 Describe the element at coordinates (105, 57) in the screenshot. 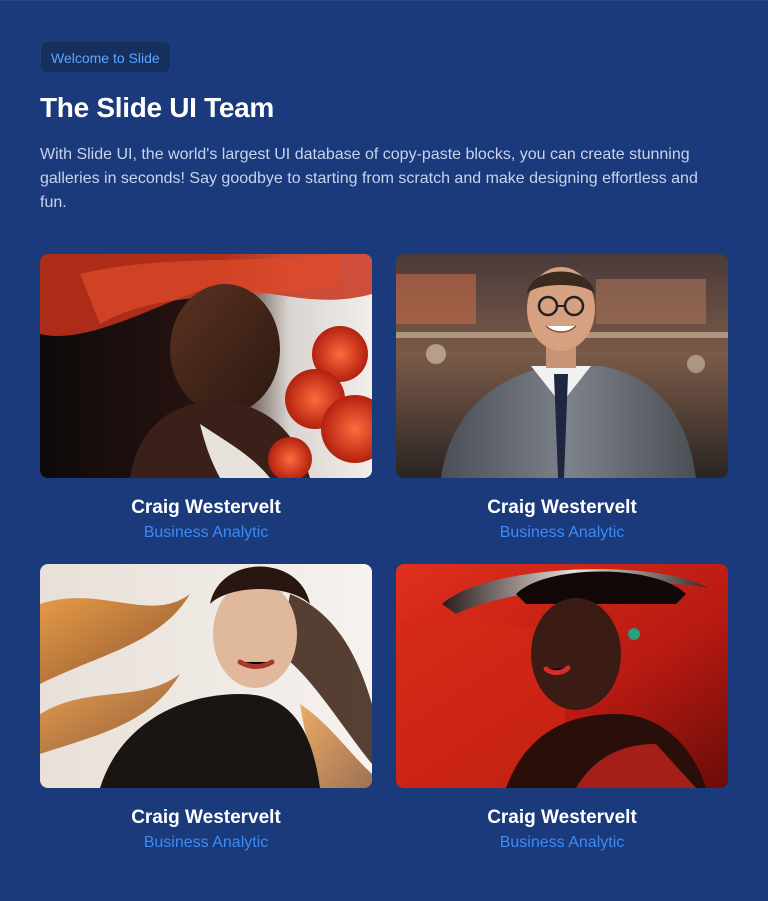

I see `welcome-badge: Welcome to Slide` at that location.